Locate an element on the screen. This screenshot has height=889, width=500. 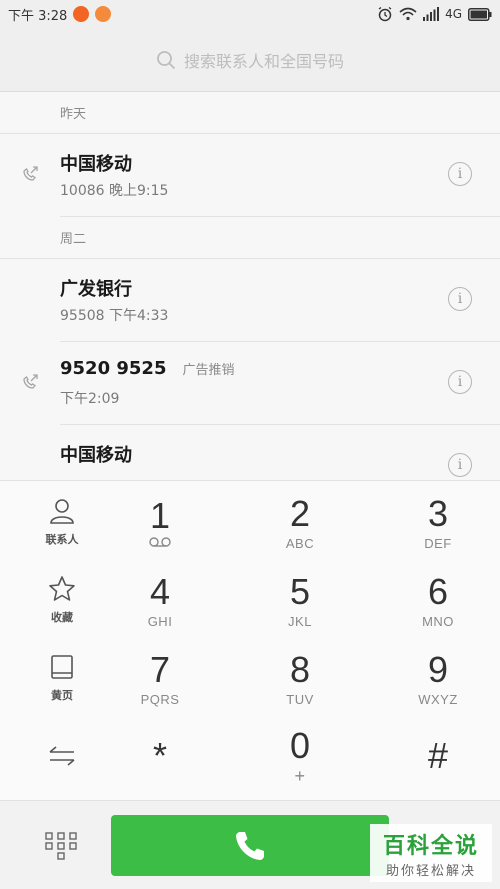
key-letters: MNO is located at coordinates (438, 621).